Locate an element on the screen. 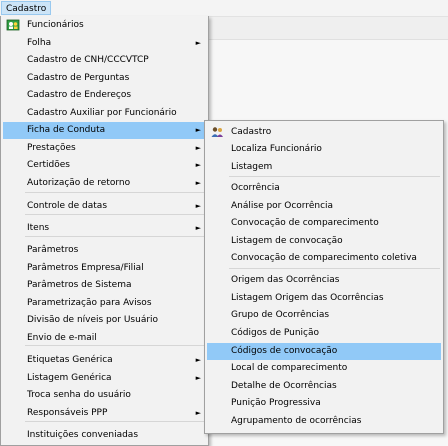  menu-item-folha: Folha ► is located at coordinates (104, 43).